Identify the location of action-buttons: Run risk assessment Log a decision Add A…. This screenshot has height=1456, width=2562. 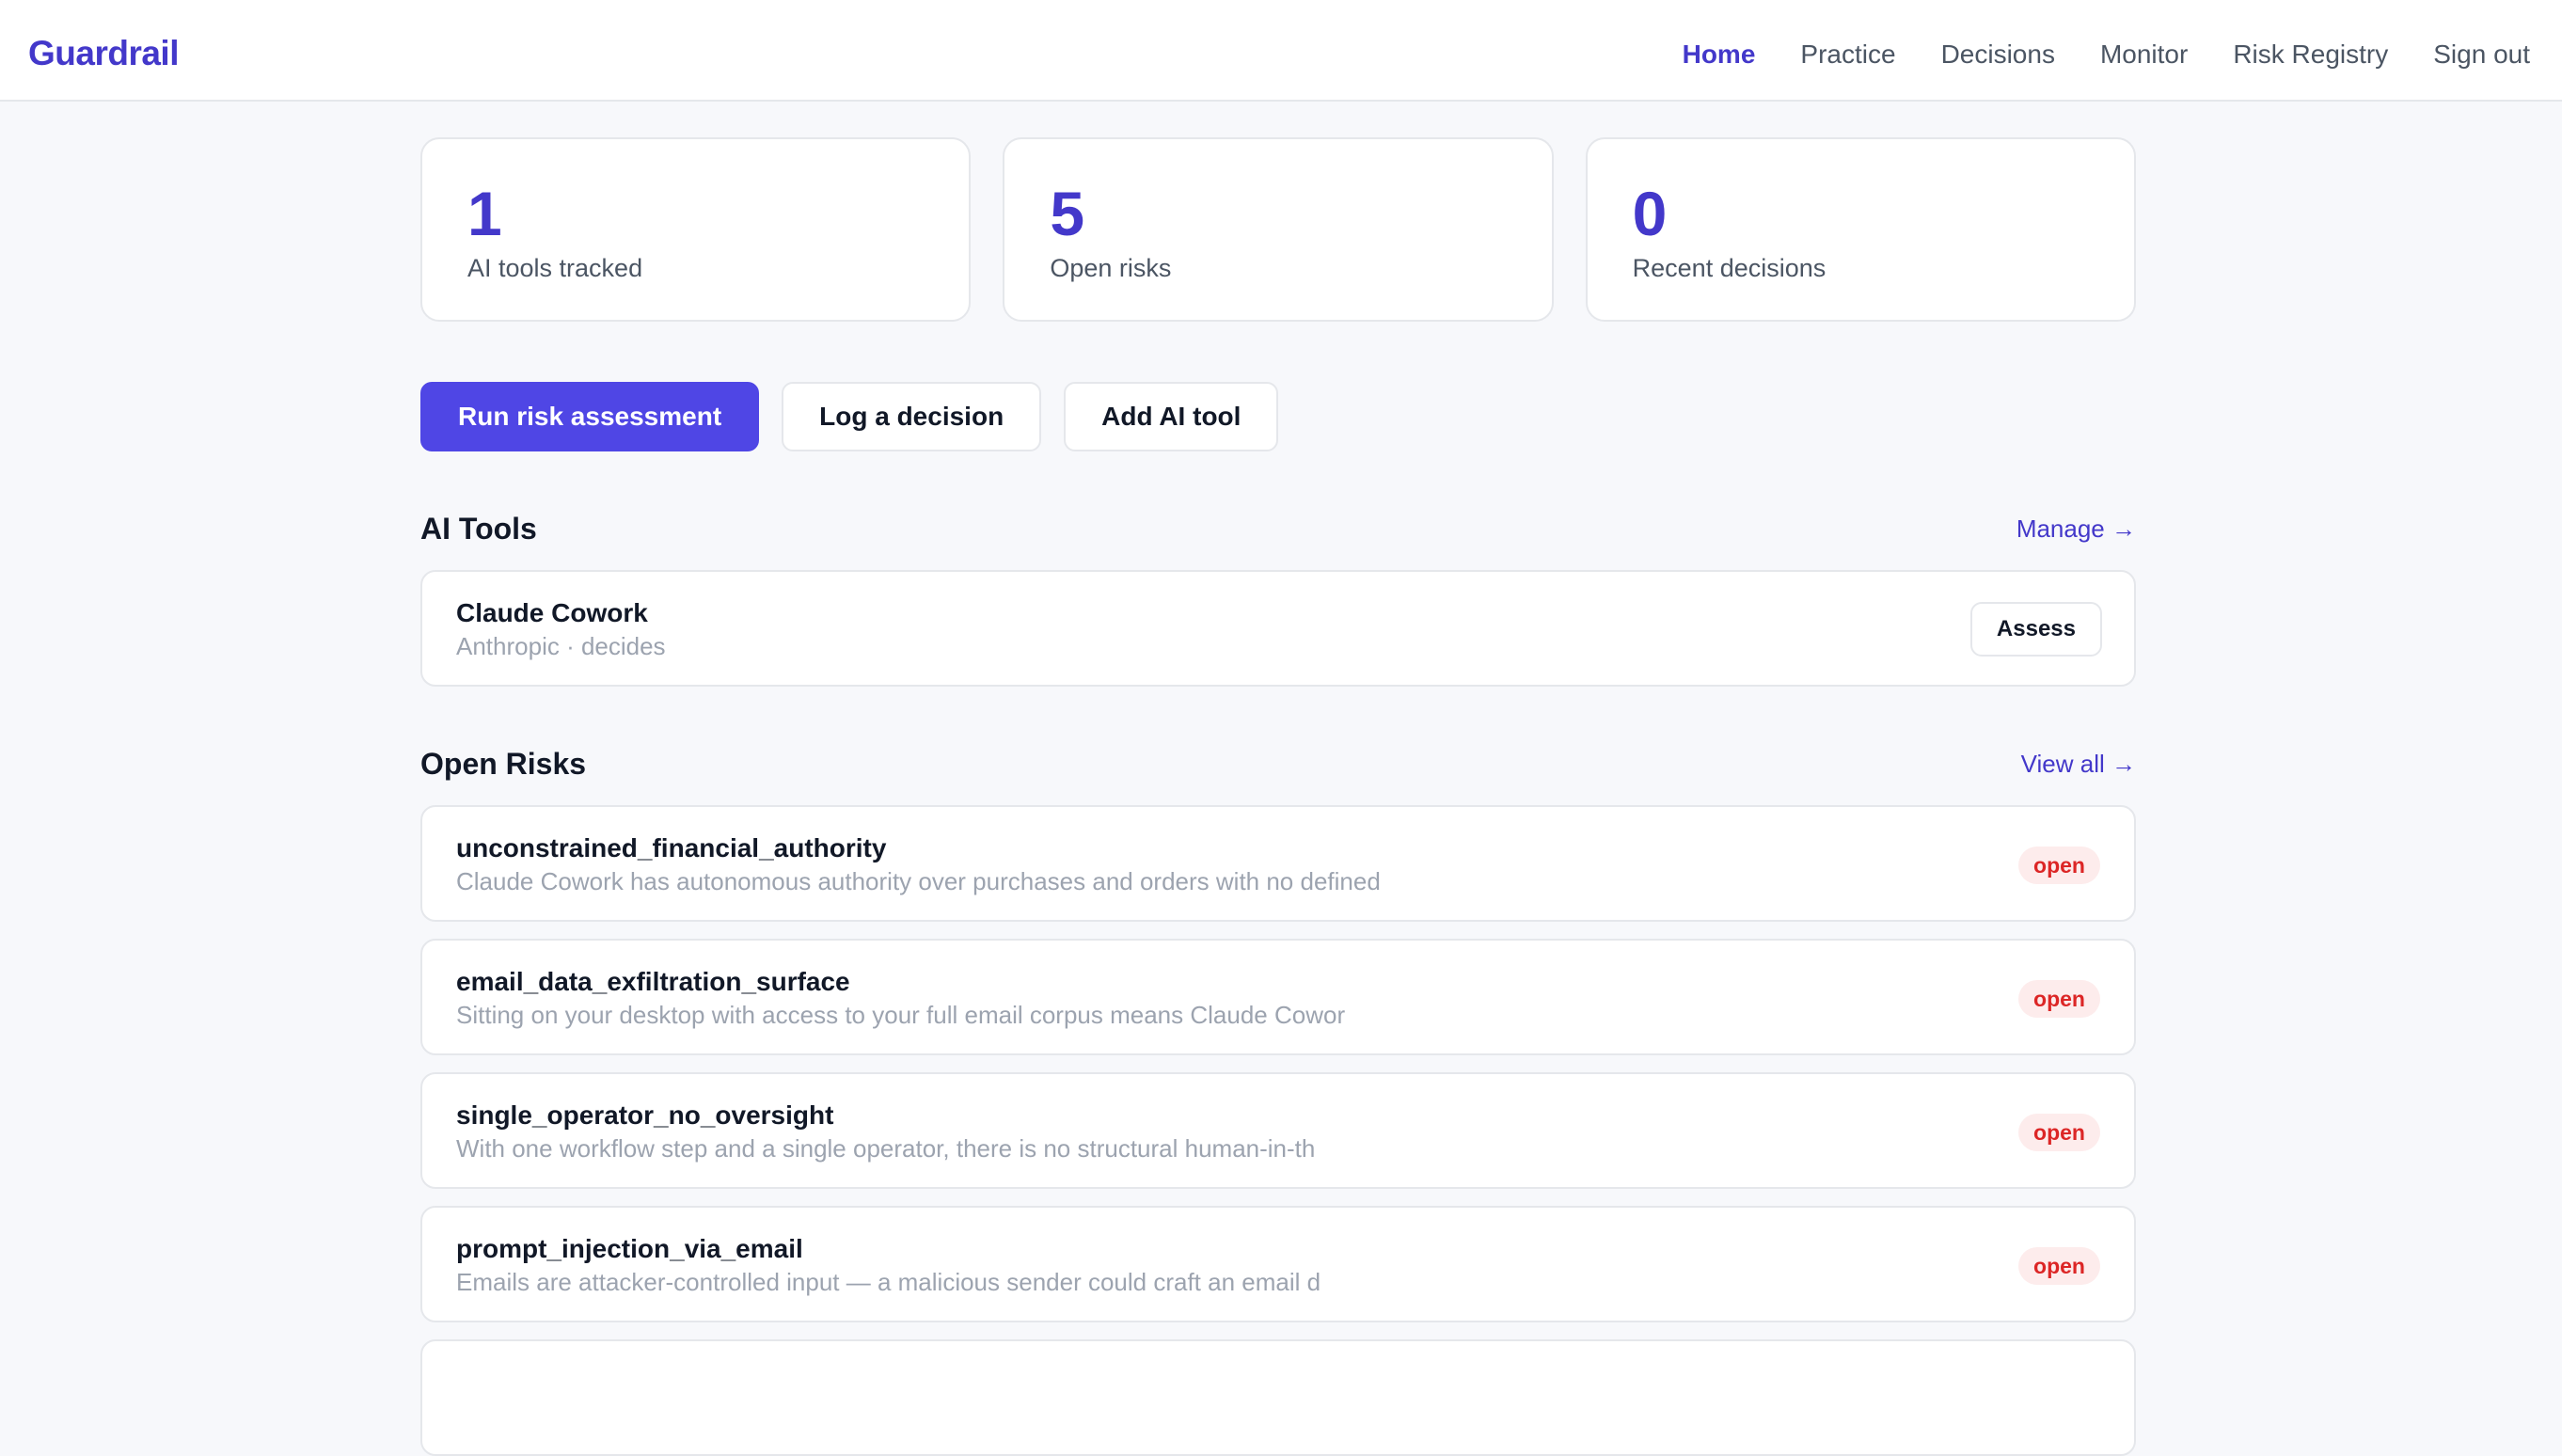
(1278, 416).